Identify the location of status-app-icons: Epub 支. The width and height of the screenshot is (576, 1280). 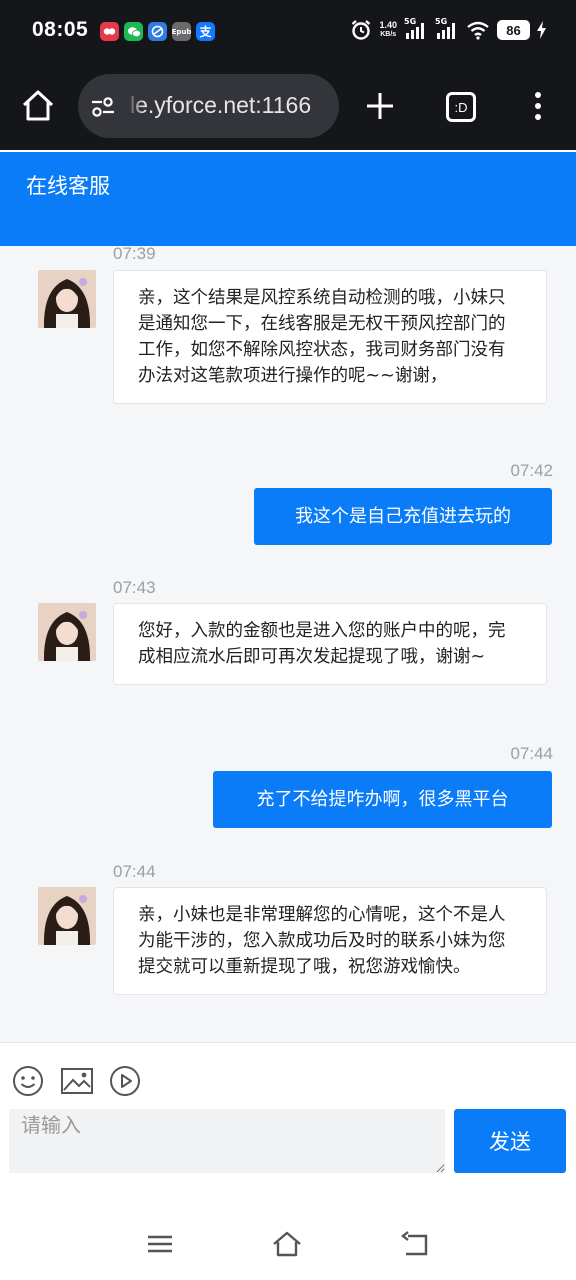
(157, 31).